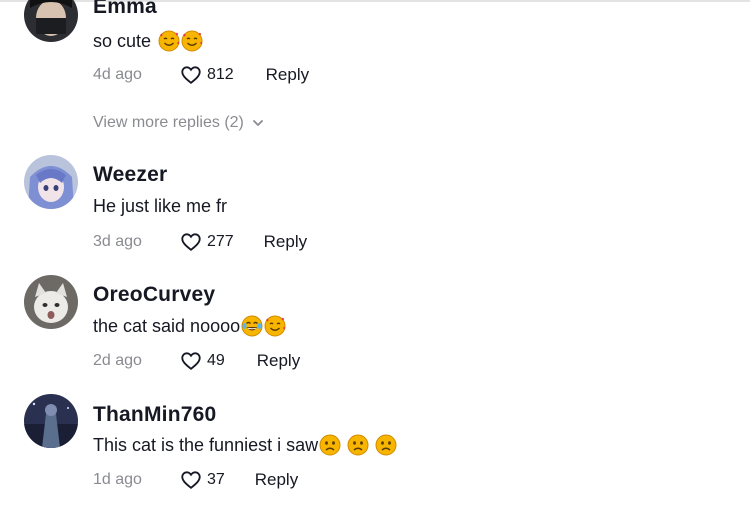 The height and width of the screenshot is (515, 750). I want to click on like-button: 812, so click(207, 75).